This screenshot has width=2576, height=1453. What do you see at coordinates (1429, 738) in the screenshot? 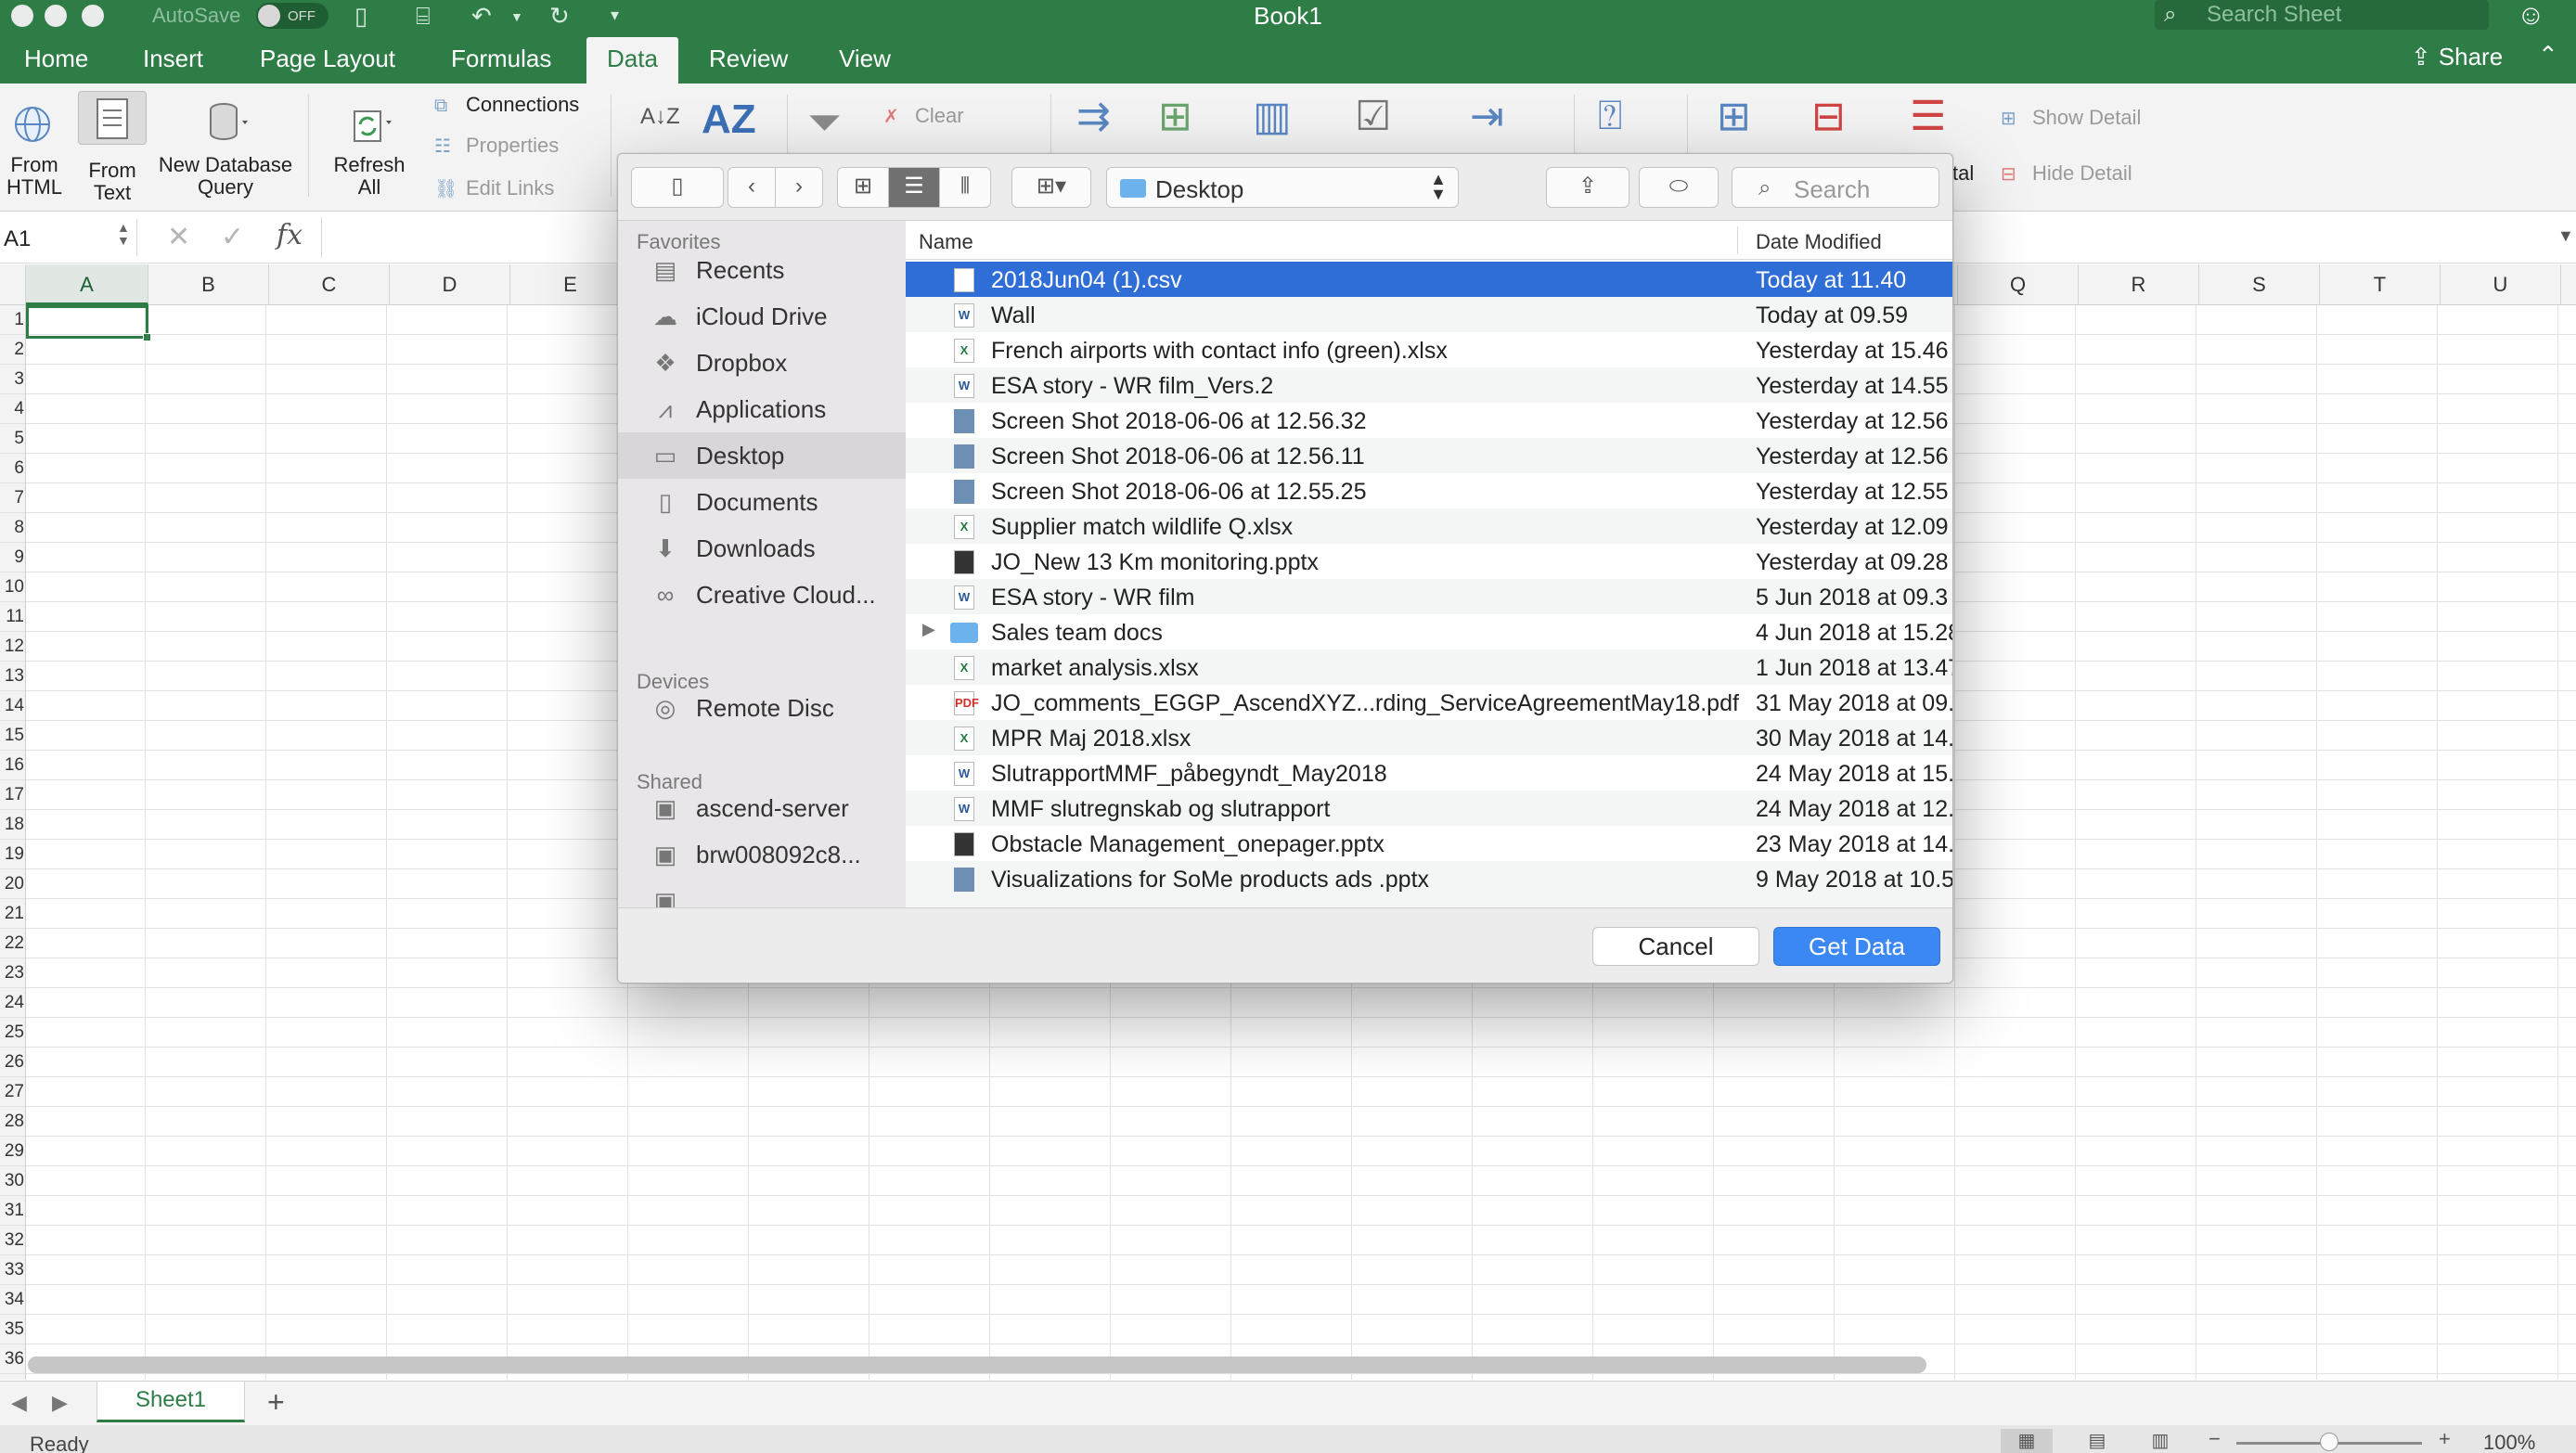
I see `file-row: X MPR Maj 2018.xlsx 30 May 2018 at 14.` at bounding box center [1429, 738].